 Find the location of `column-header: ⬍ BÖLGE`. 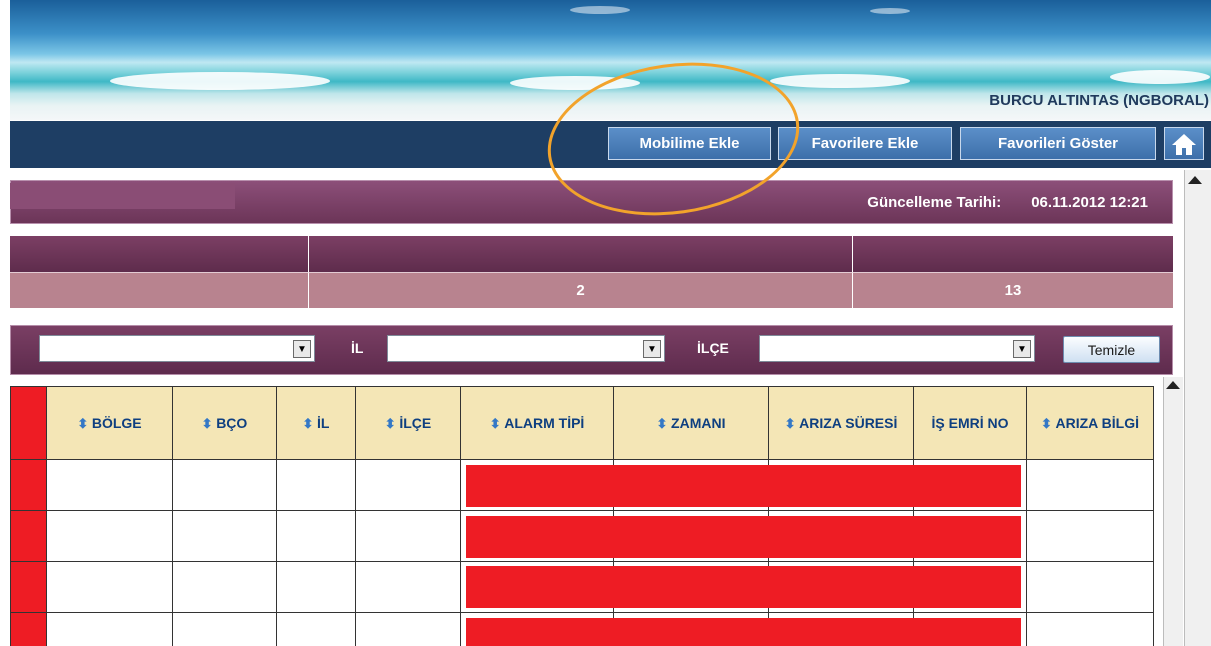

column-header: ⬍ BÖLGE is located at coordinates (109, 423).